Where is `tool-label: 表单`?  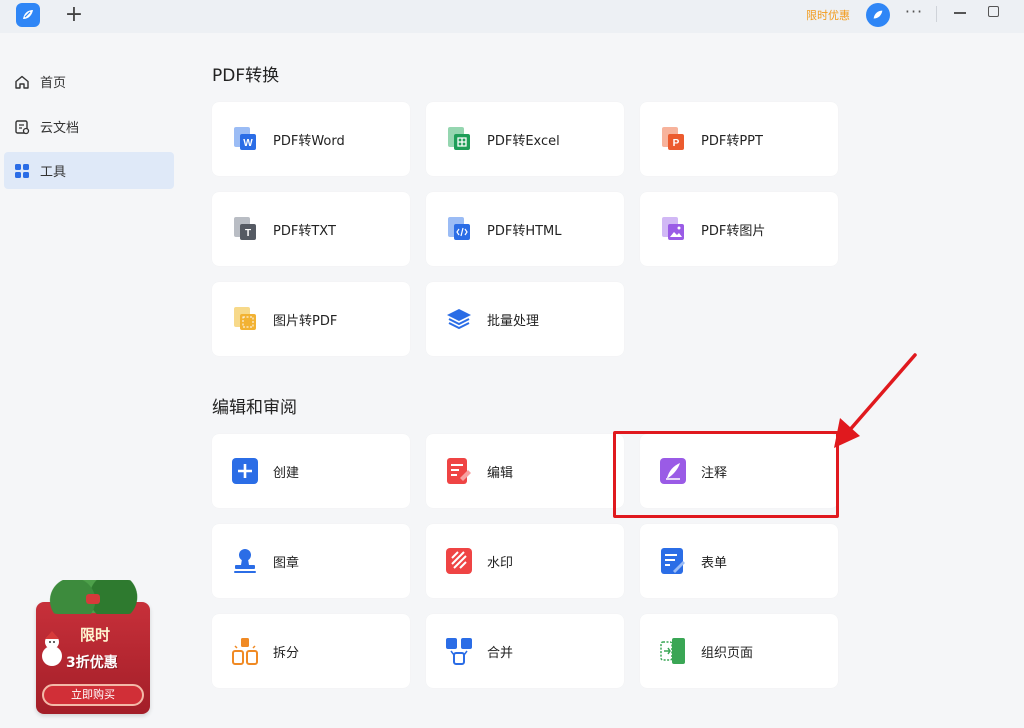 tool-label: 表单 is located at coordinates (714, 563).